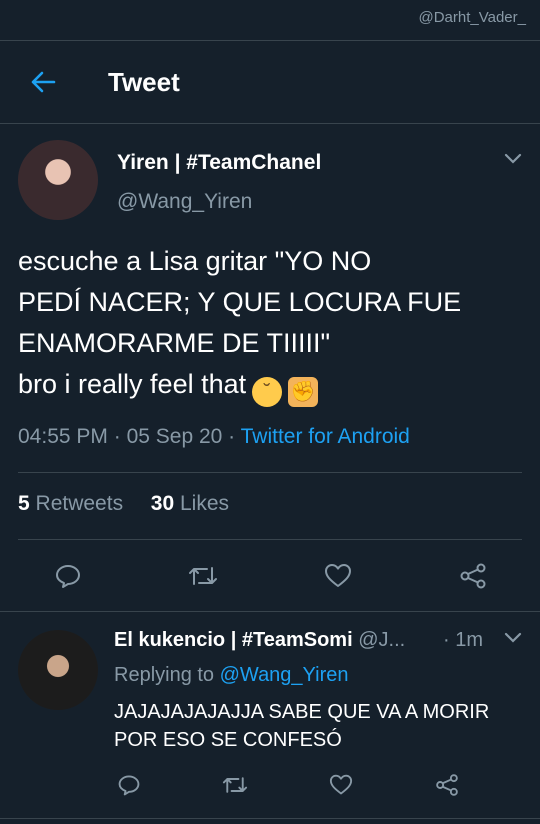 This screenshot has width=540, height=824. Describe the element at coordinates (204, 503) in the screenshot. I see `likes-label: Likes` at that location.